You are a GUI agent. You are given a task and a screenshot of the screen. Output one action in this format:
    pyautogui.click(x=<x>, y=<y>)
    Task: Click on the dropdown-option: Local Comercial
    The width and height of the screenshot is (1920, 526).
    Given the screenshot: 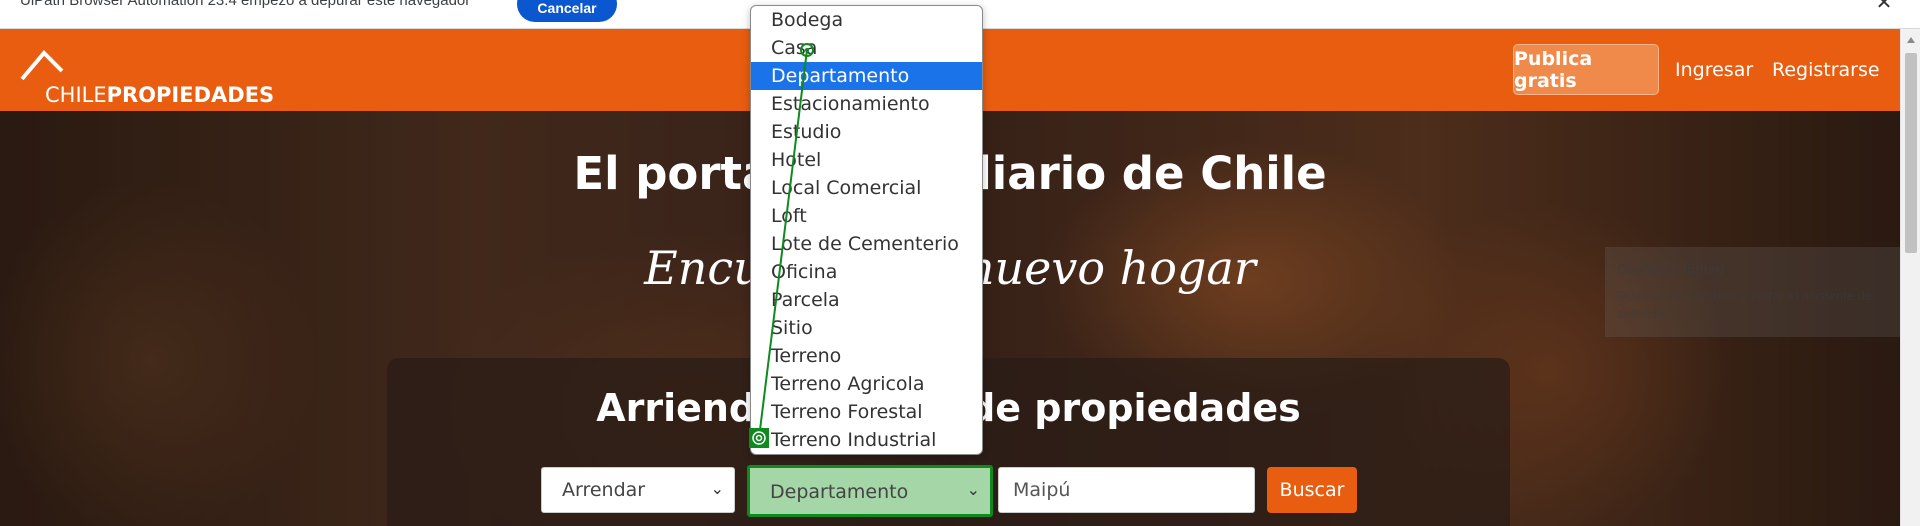 What is the action you would take?
    pyautogui.click(x=866, y=188)
    